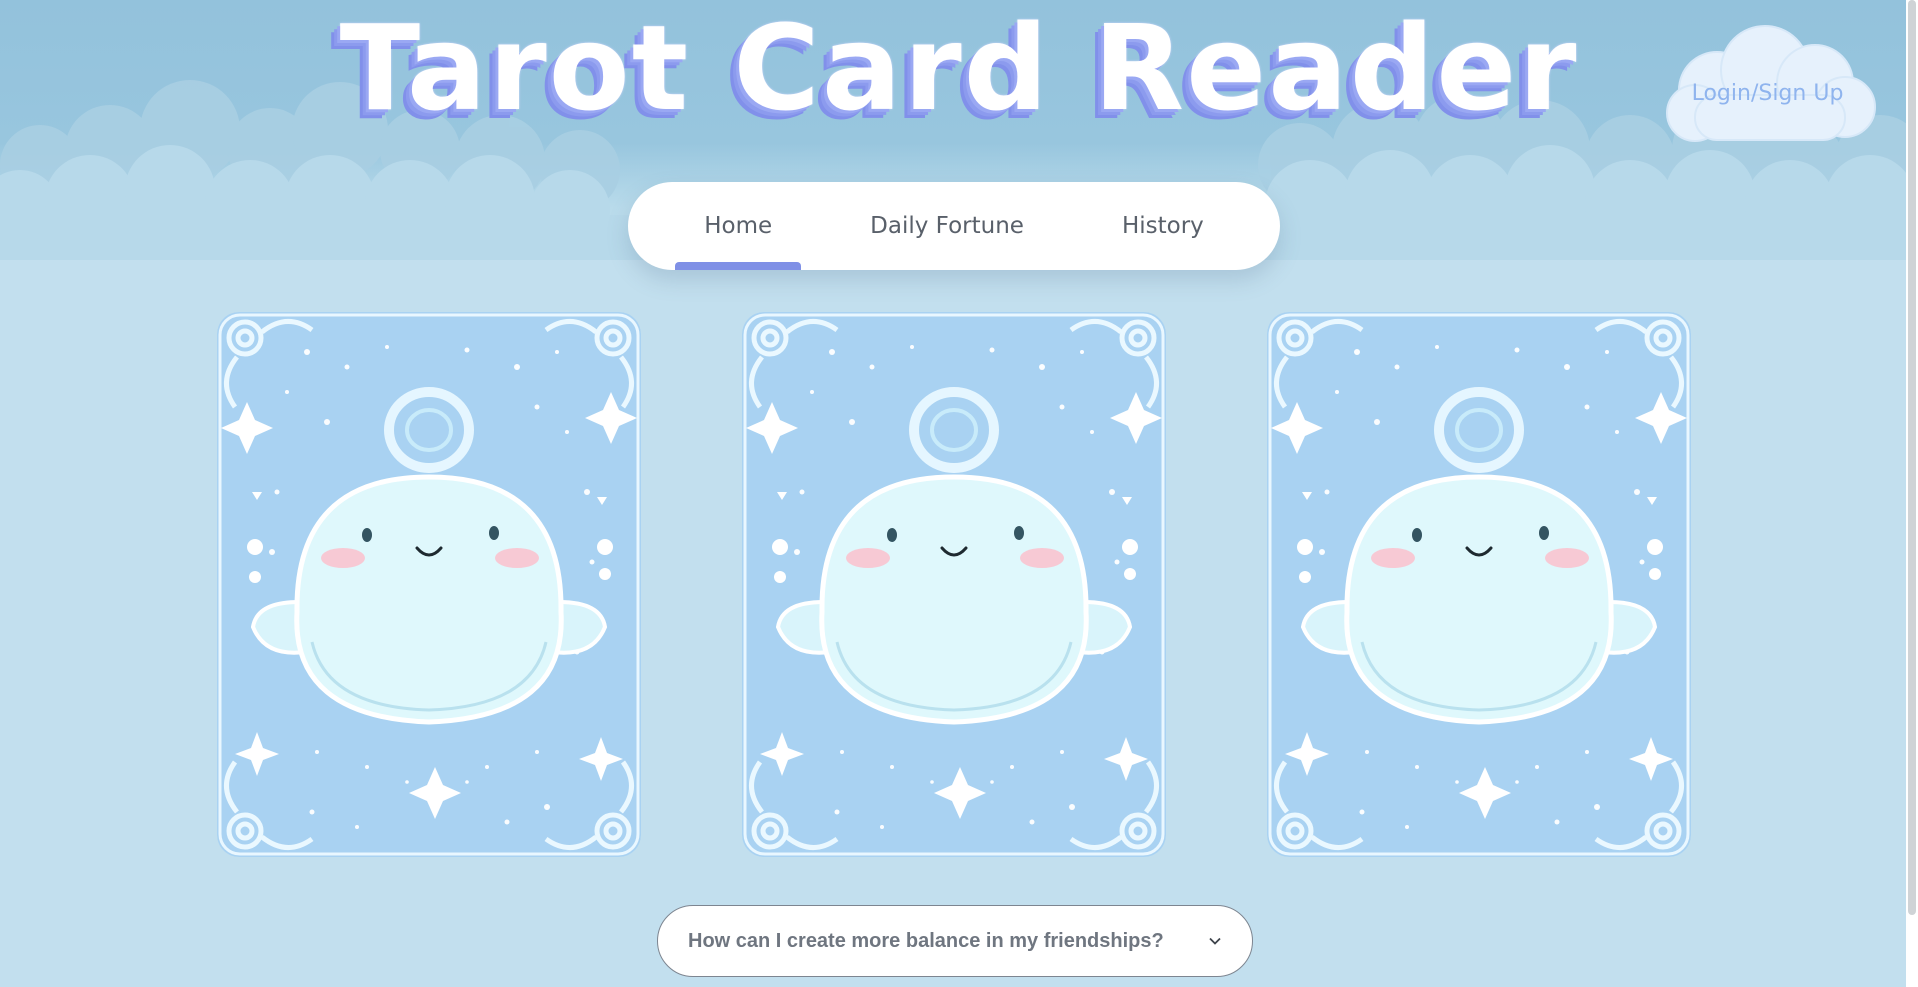 This screenshot has height=987, width=1918. Describe the element at coordinates (947, 226) in the screenshot. I see `tab-daily-fortune: Daily Fortune` at that location.